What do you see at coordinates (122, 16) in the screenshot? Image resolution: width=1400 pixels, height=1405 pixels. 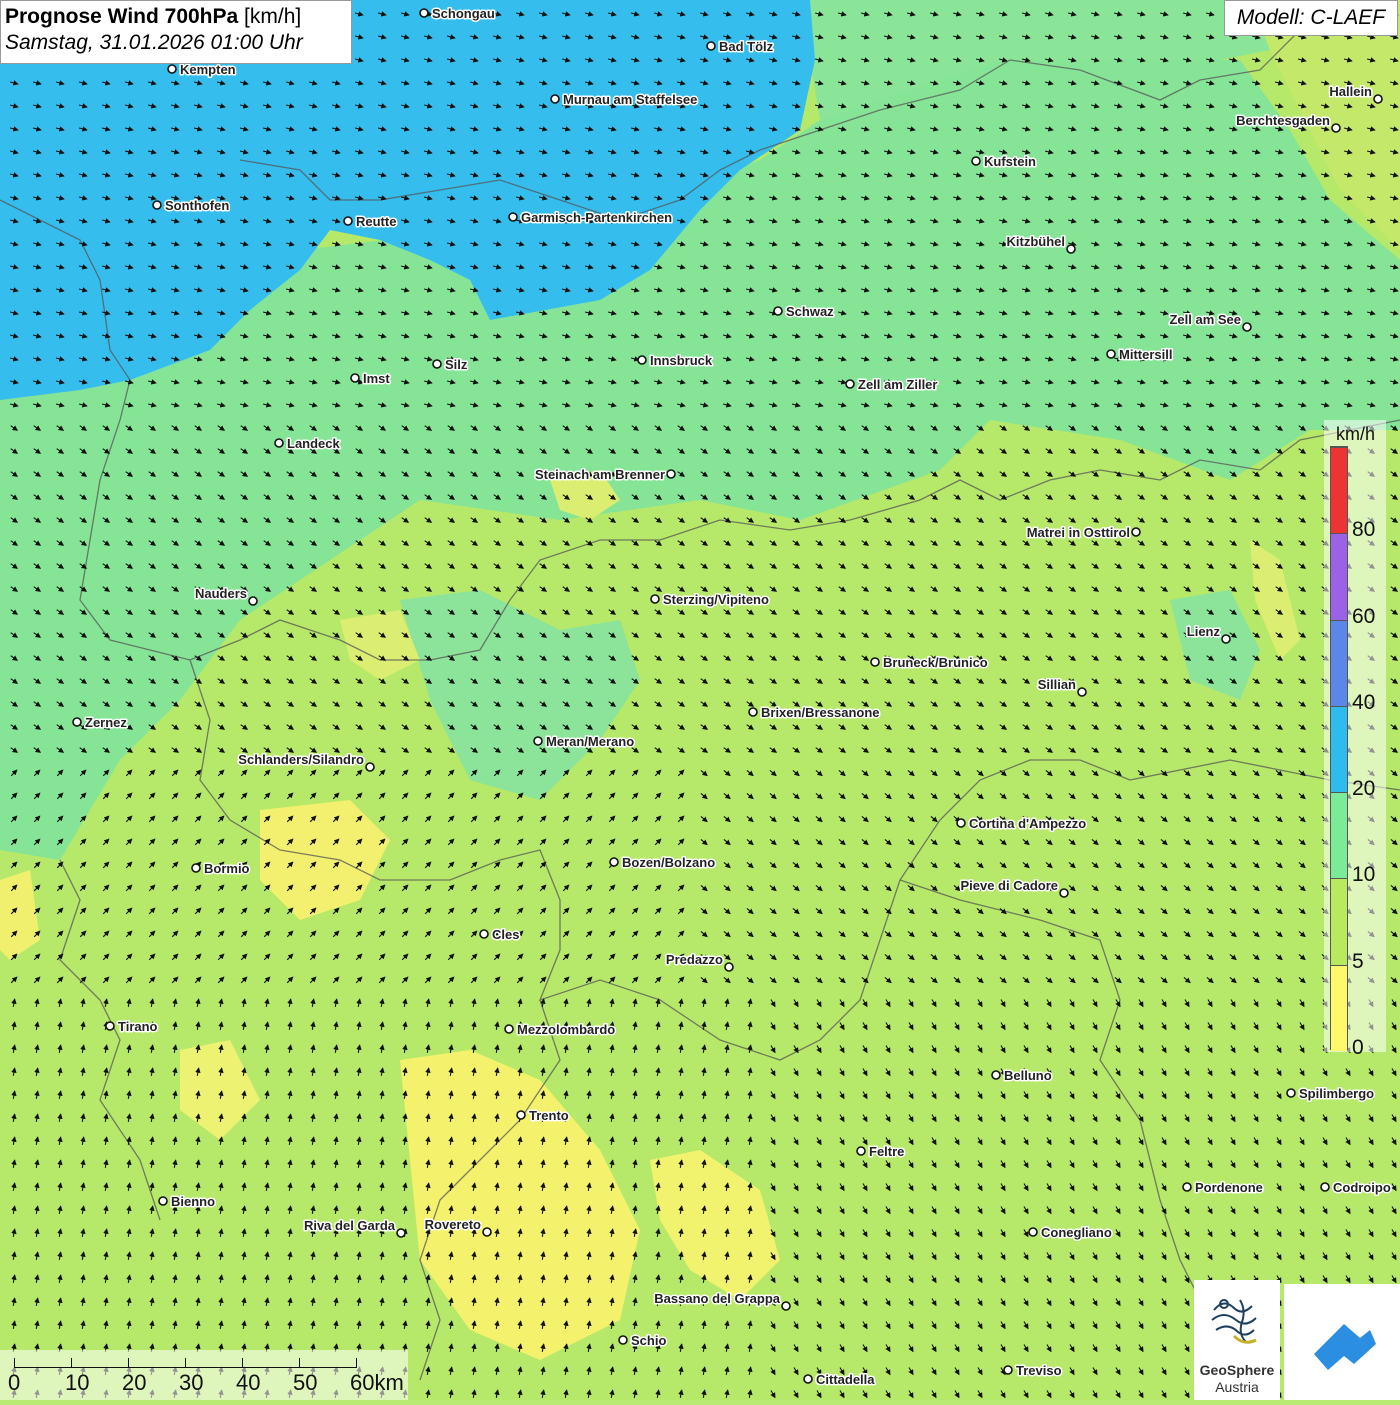 I see `map-title-main: Prognose Wind 700hPa` at bounding box center [122, 16].